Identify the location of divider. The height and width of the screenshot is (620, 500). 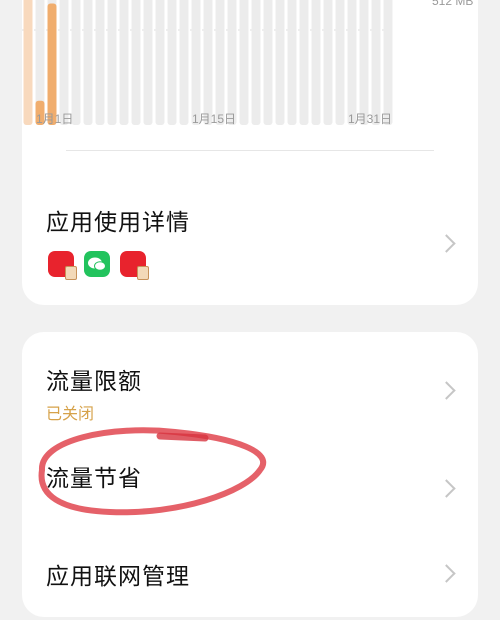
(250, 150).